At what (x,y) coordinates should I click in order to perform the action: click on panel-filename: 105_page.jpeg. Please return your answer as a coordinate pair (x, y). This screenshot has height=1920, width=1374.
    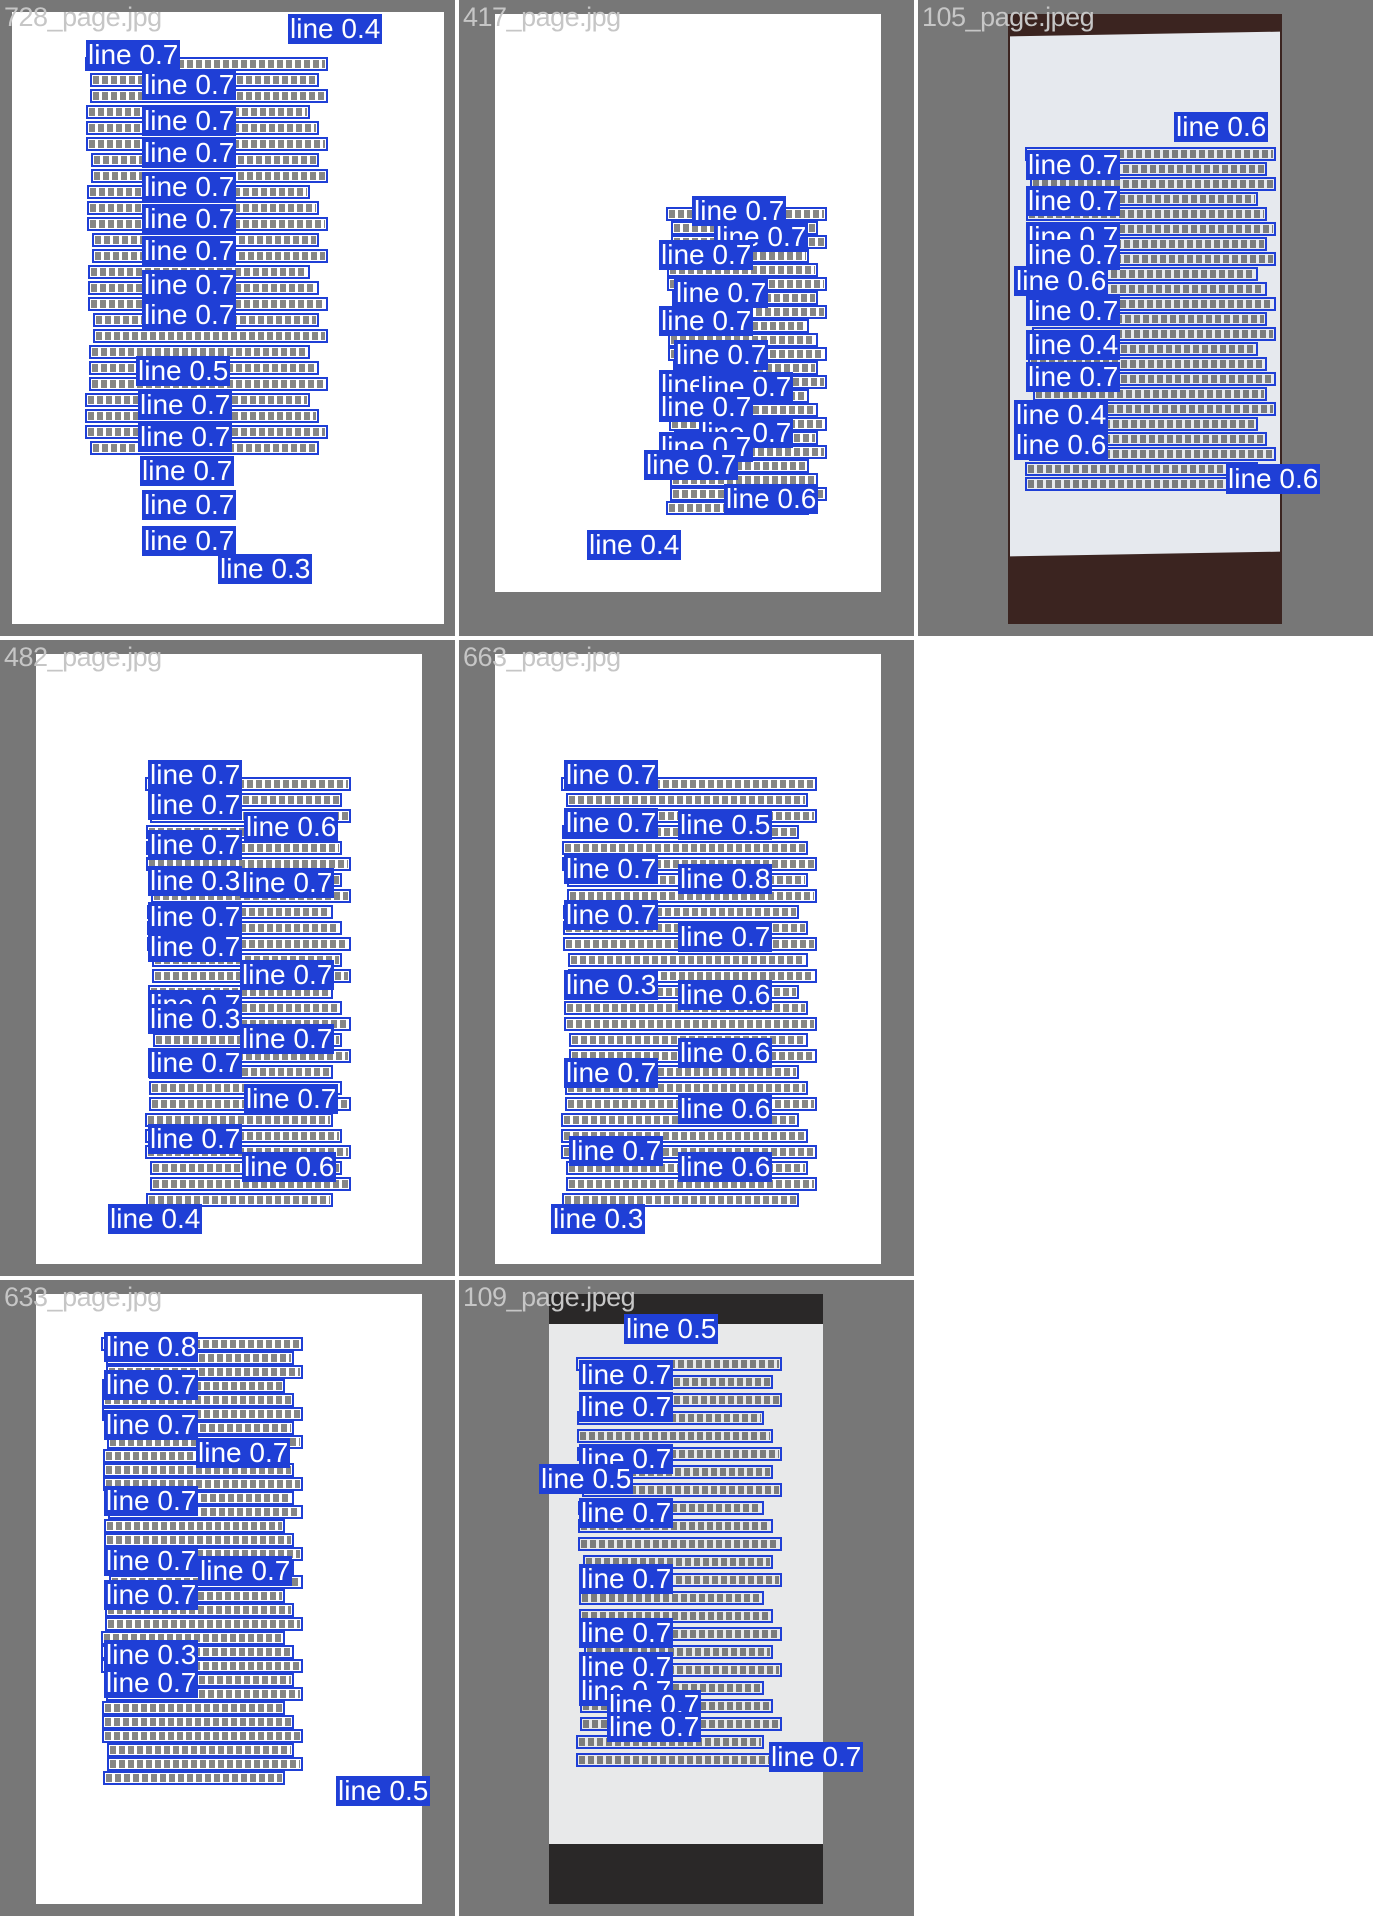
    Looking at the image, I should click on (1008, 17).